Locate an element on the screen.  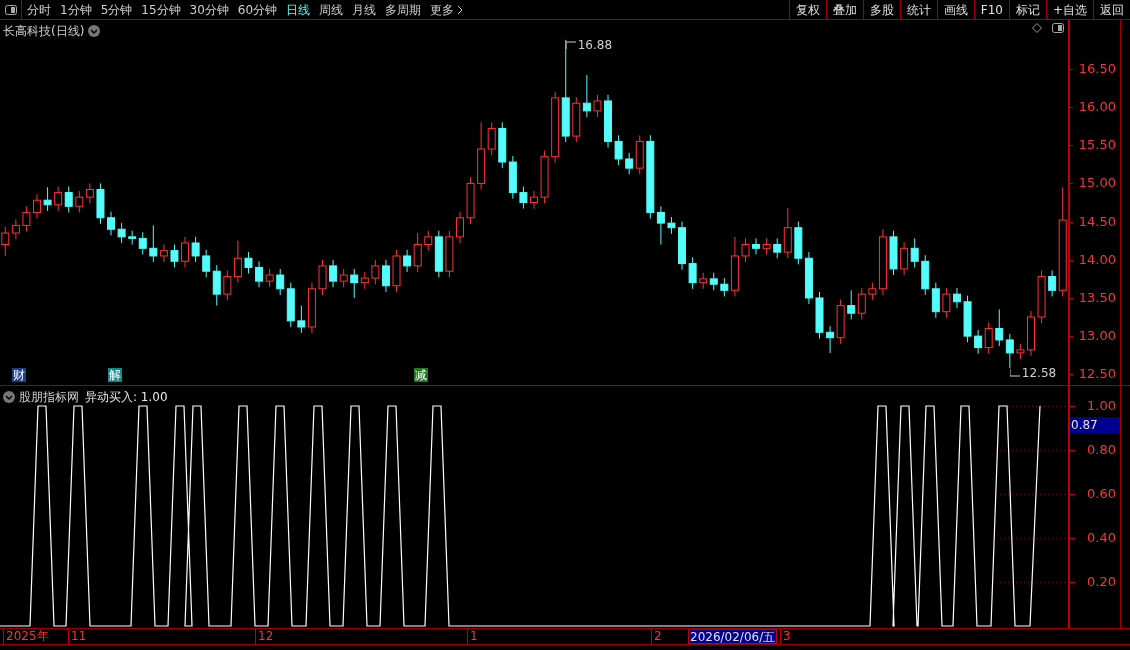
toolbar-button: 画线 is located at coordinates (955, 9).